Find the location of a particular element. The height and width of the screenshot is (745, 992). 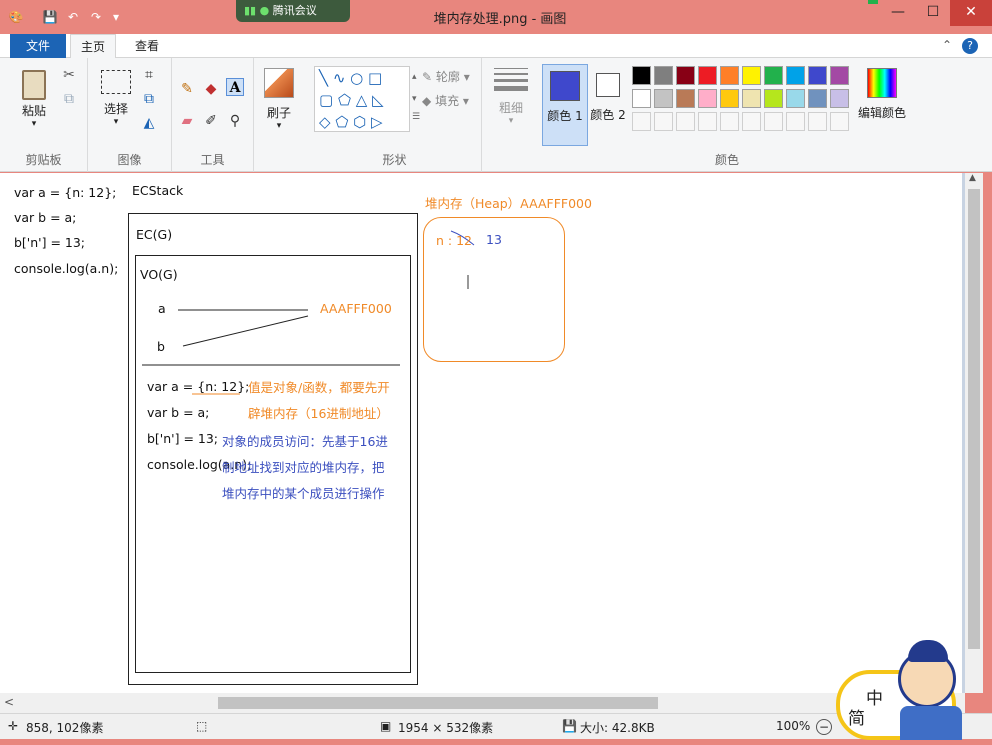

window-title: 堆内存处理.png - 画图 is located at coordinates (500, 19).